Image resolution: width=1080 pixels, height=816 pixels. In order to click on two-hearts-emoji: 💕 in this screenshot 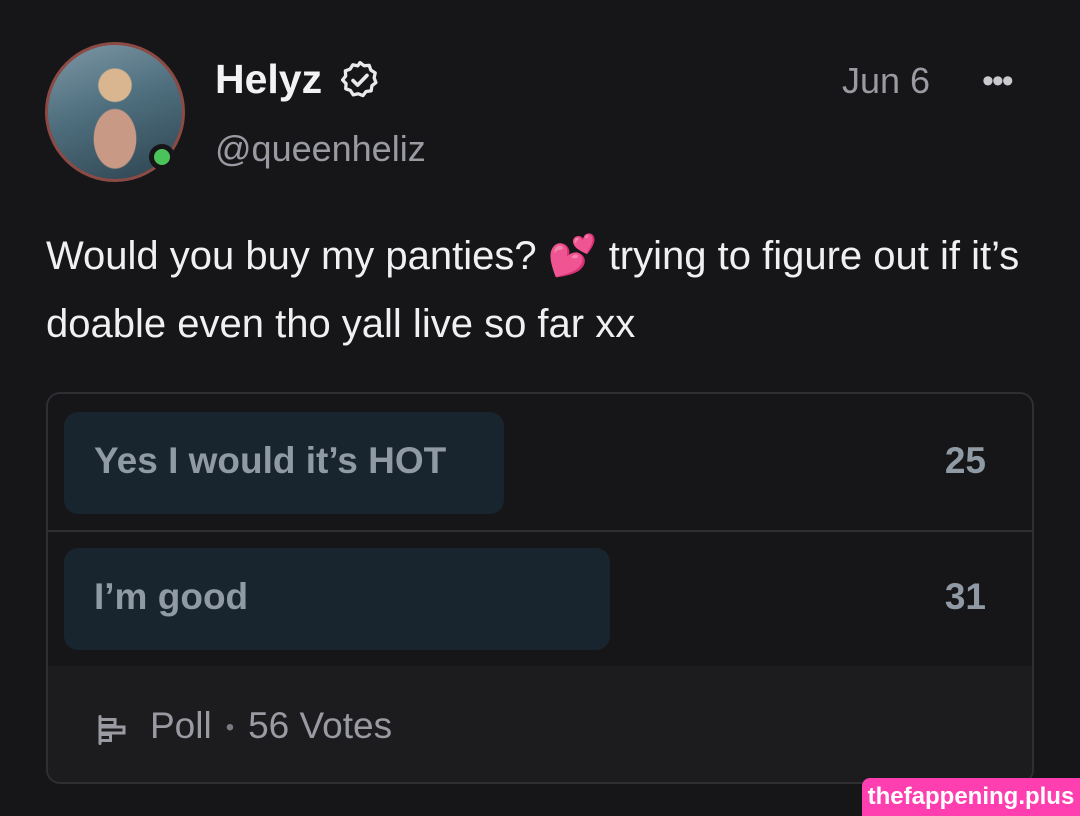, I will do `click(572, 256)`.